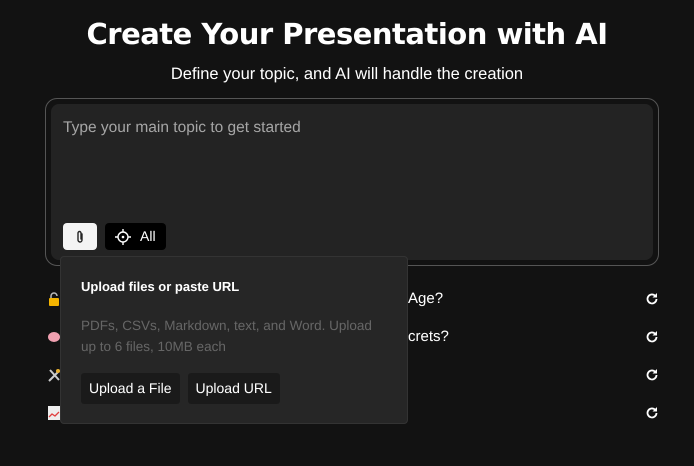 This screenshot has height=466, width=694. What do you see at coordinates (123, 236) in the screenshot?
I see `target-icon` at bounding box center [123, 236].